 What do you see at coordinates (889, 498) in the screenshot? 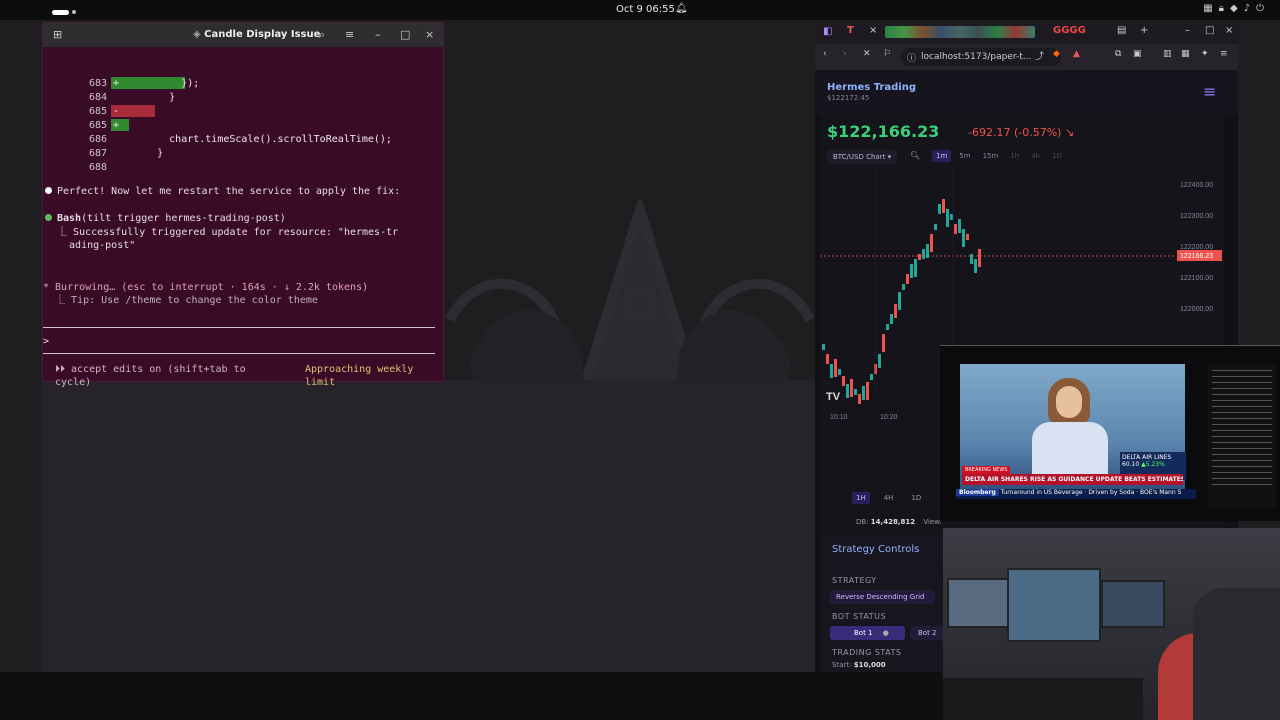
I see `range-4H: 4H` at bounding box center [889, 498].